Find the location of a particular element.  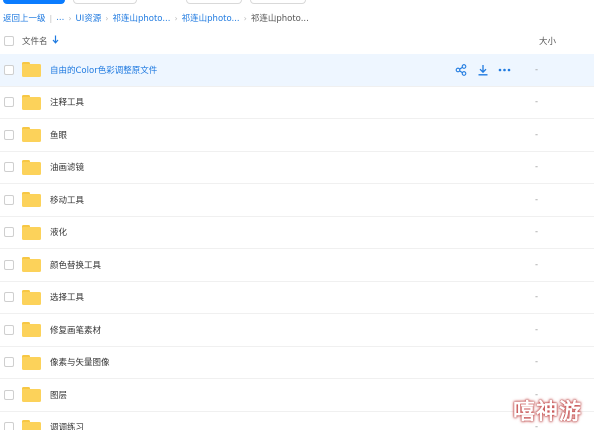

file-row: 颜色替换工具 - is located at coordinates (297, 265).